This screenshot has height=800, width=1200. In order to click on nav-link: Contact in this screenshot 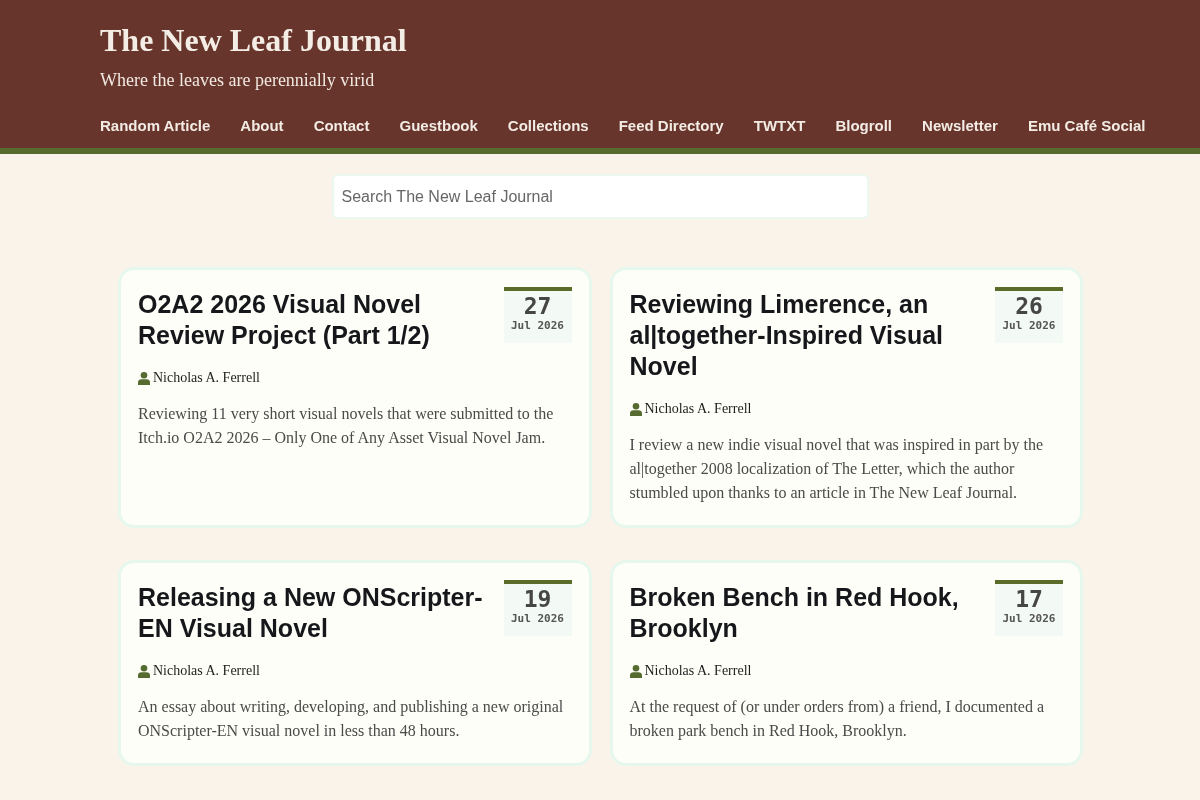, I will do `click(341, 126)`.